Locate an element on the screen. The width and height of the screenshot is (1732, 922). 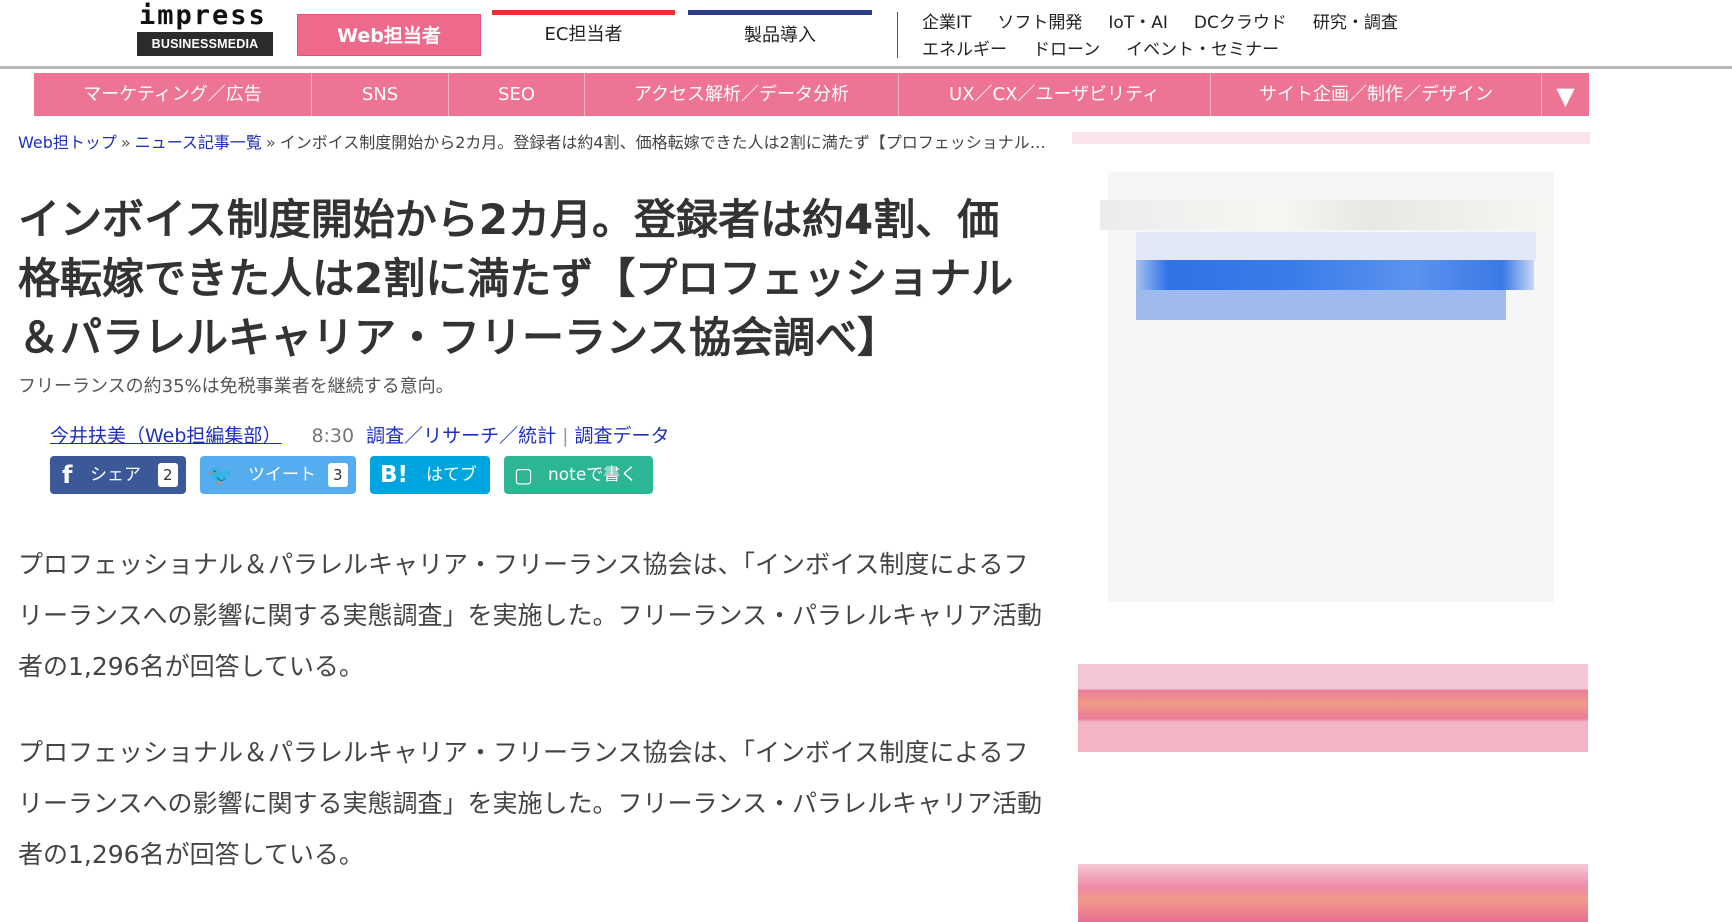
nav-marketing: マーケティング／広告 is located at coordinates (173, 94).